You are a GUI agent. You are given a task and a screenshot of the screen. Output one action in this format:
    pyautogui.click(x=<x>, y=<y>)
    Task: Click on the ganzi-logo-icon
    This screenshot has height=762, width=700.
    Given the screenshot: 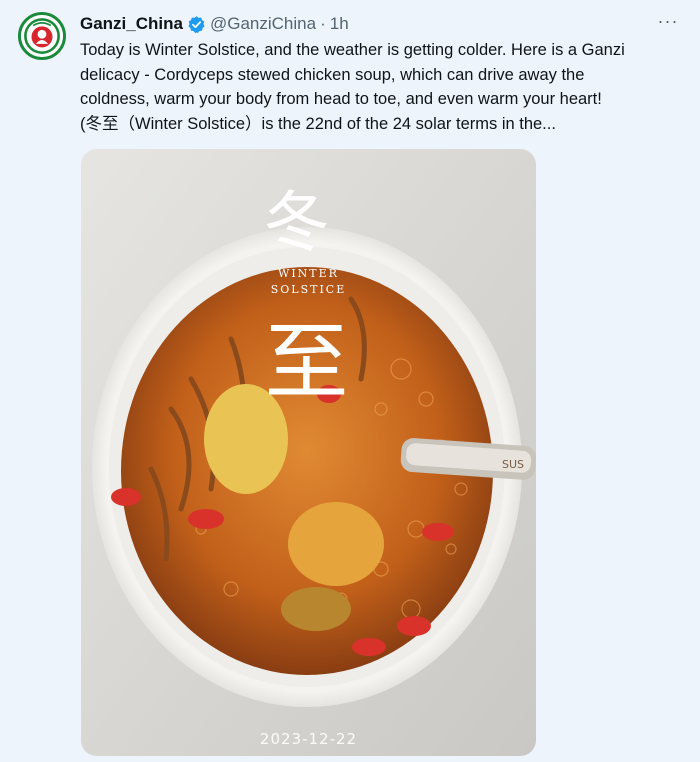 What is the action you would take?
    pyautogui.click(x=42, y=36)
    